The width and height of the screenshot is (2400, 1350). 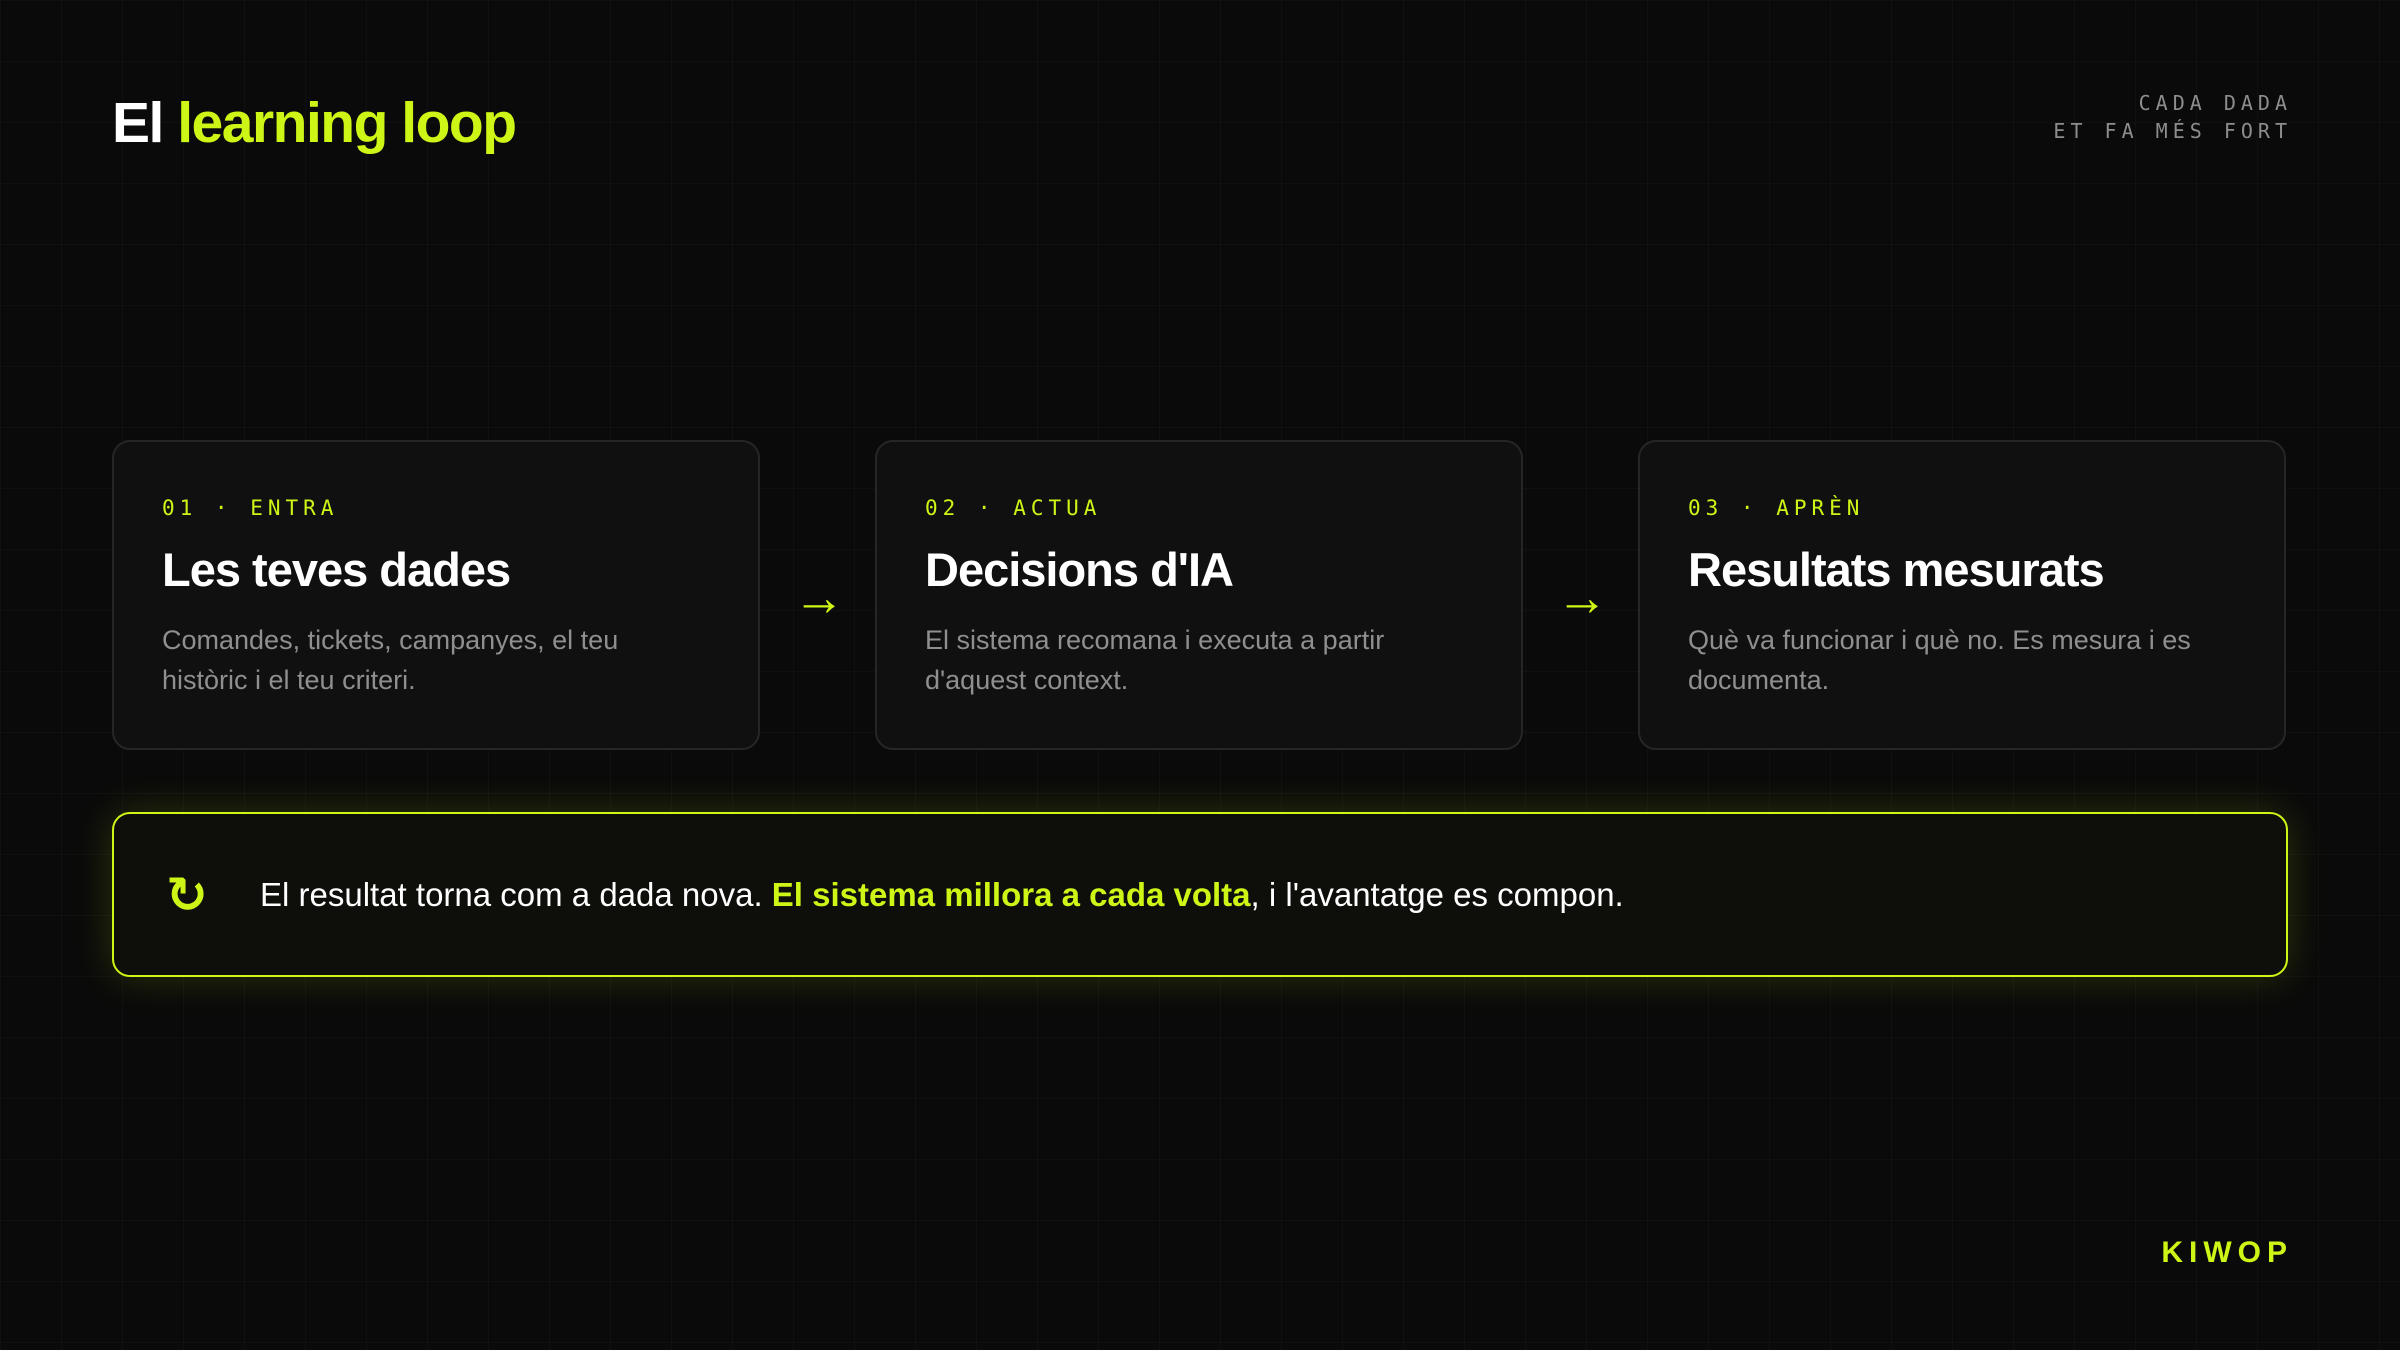 I want to click on step-label: 01 · ENTRA, so click(x=250, y=508).